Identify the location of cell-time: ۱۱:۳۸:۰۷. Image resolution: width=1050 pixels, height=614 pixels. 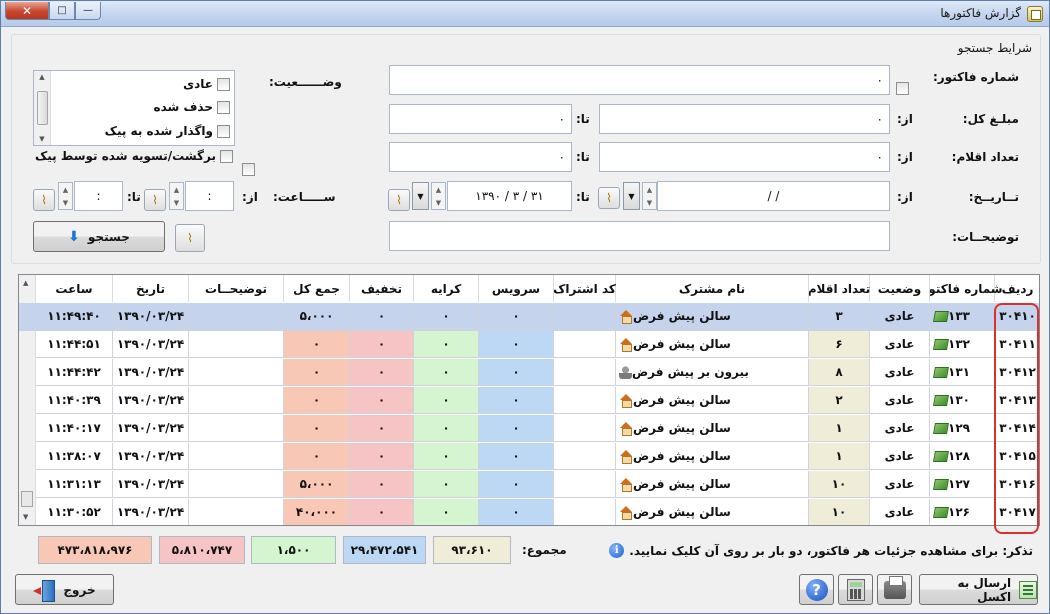
(74, 456).